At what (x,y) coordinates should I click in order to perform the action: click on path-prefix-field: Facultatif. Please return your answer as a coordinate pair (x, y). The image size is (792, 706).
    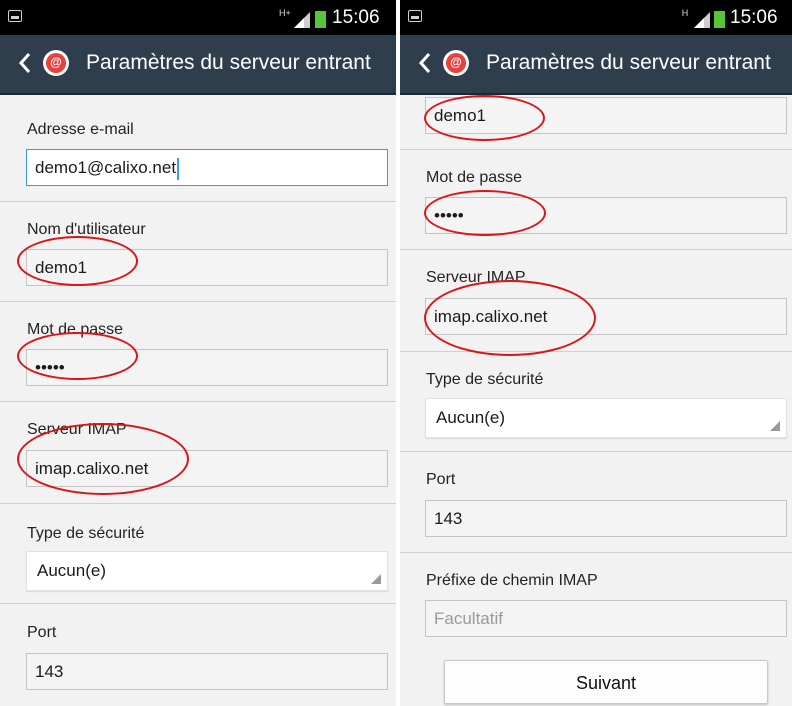
    Looking at the image, I should click on (606, 618).